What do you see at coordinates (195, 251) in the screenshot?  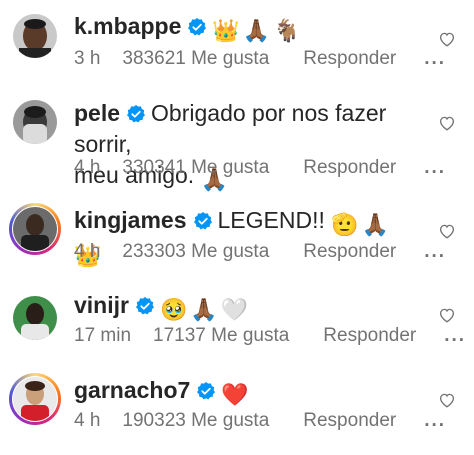 I see `like-count: 233303 Me gusta` at bounding box center [195, 251].